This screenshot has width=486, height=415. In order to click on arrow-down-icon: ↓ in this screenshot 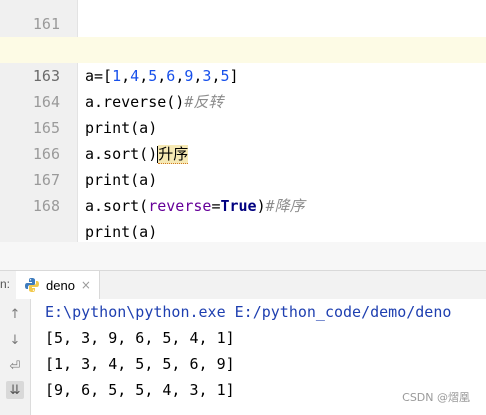, I will do `click(15, 340)`.